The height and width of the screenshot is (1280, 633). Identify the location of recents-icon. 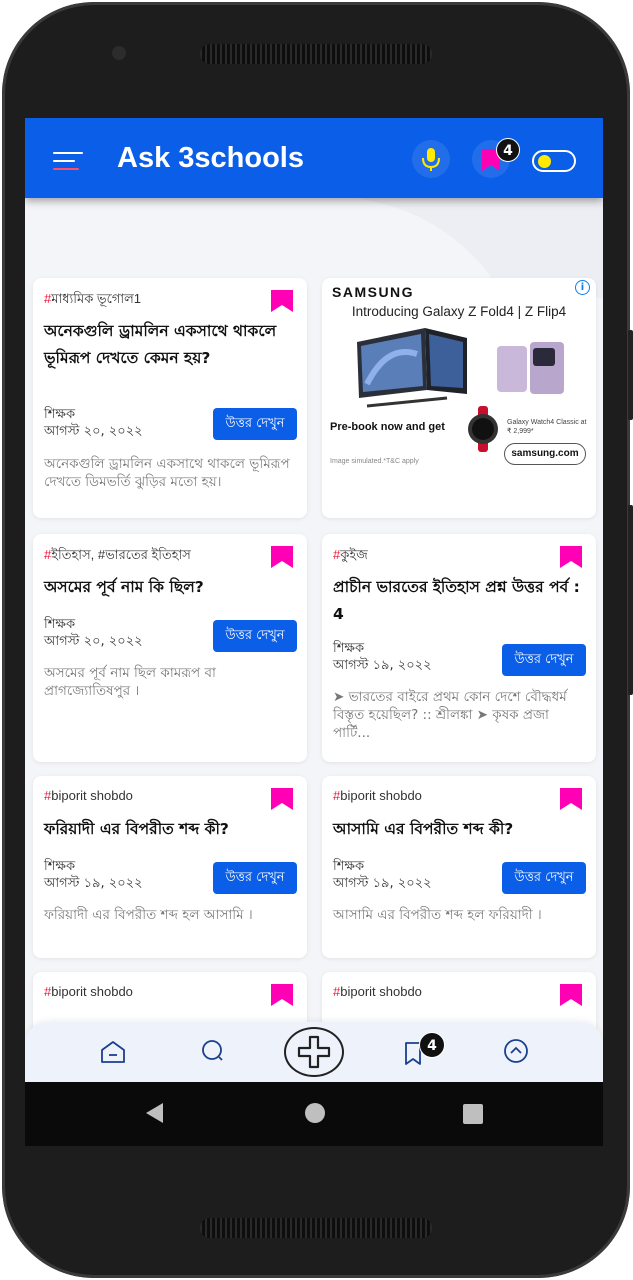
(473, 1114).